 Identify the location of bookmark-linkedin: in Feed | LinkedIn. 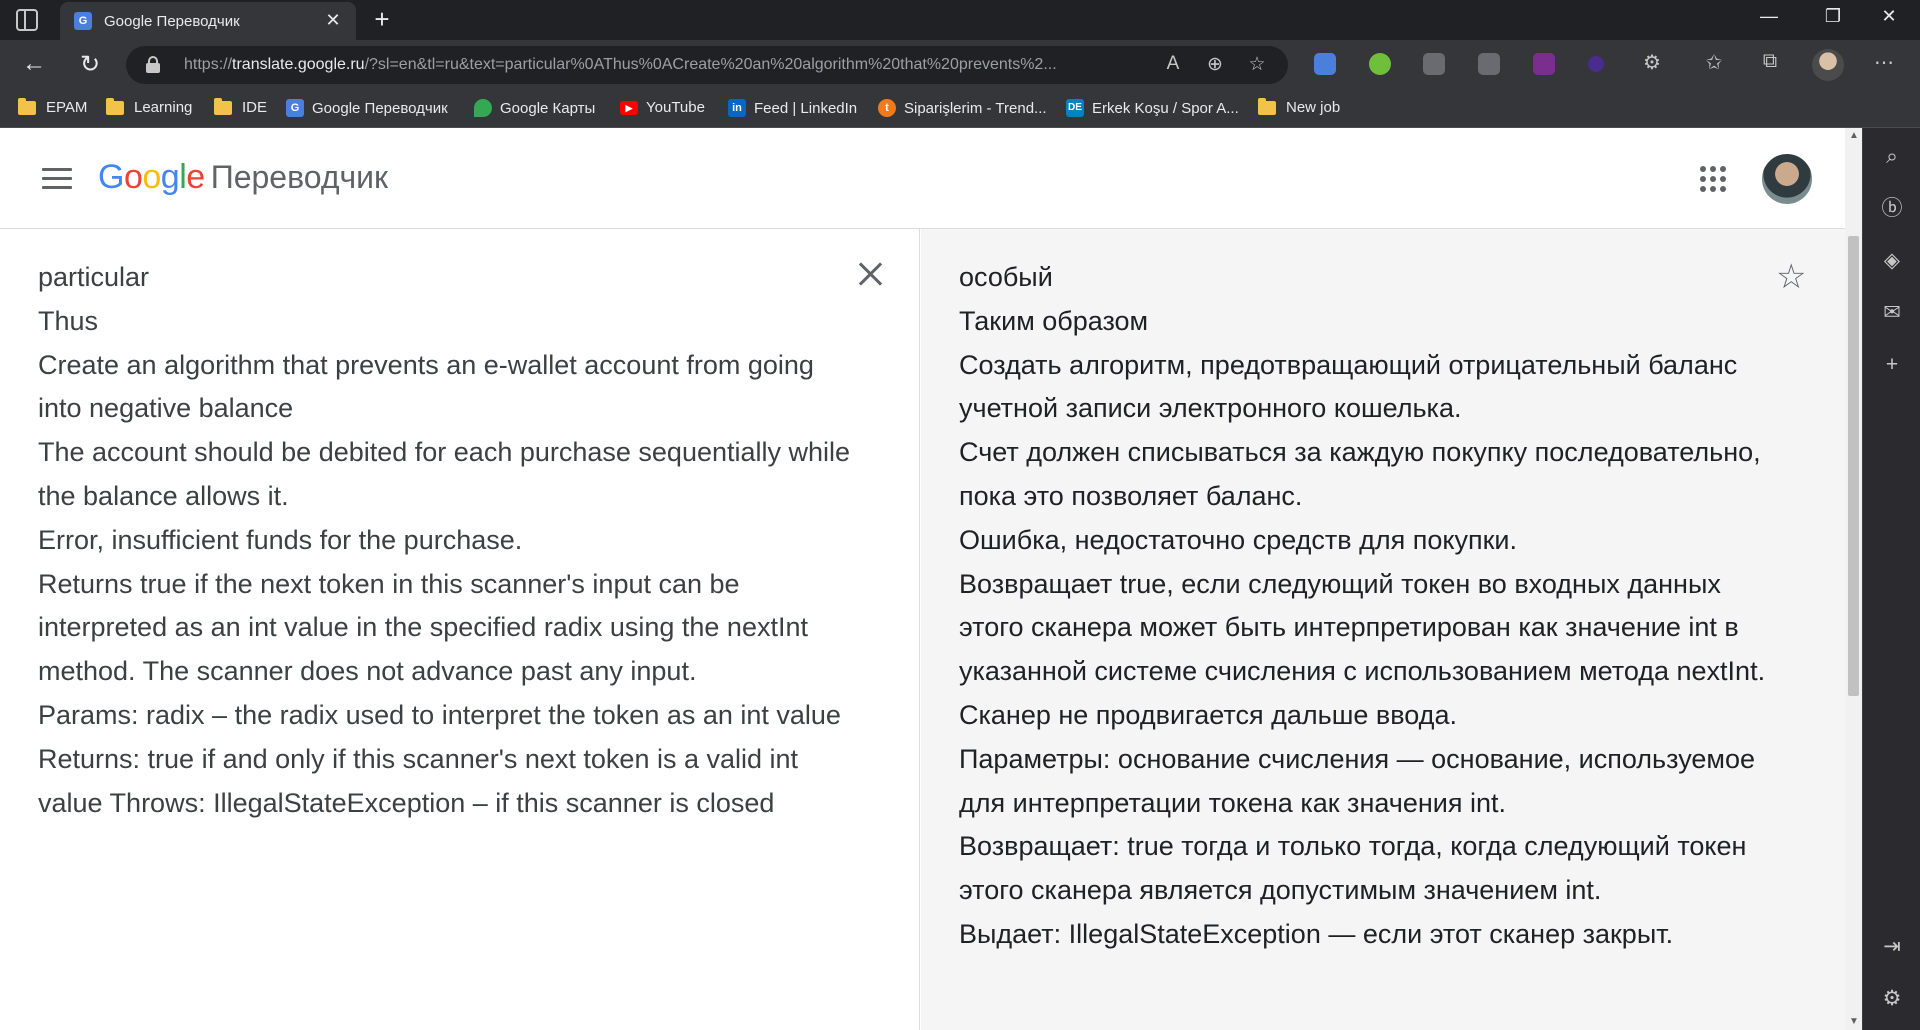
(792, 108).